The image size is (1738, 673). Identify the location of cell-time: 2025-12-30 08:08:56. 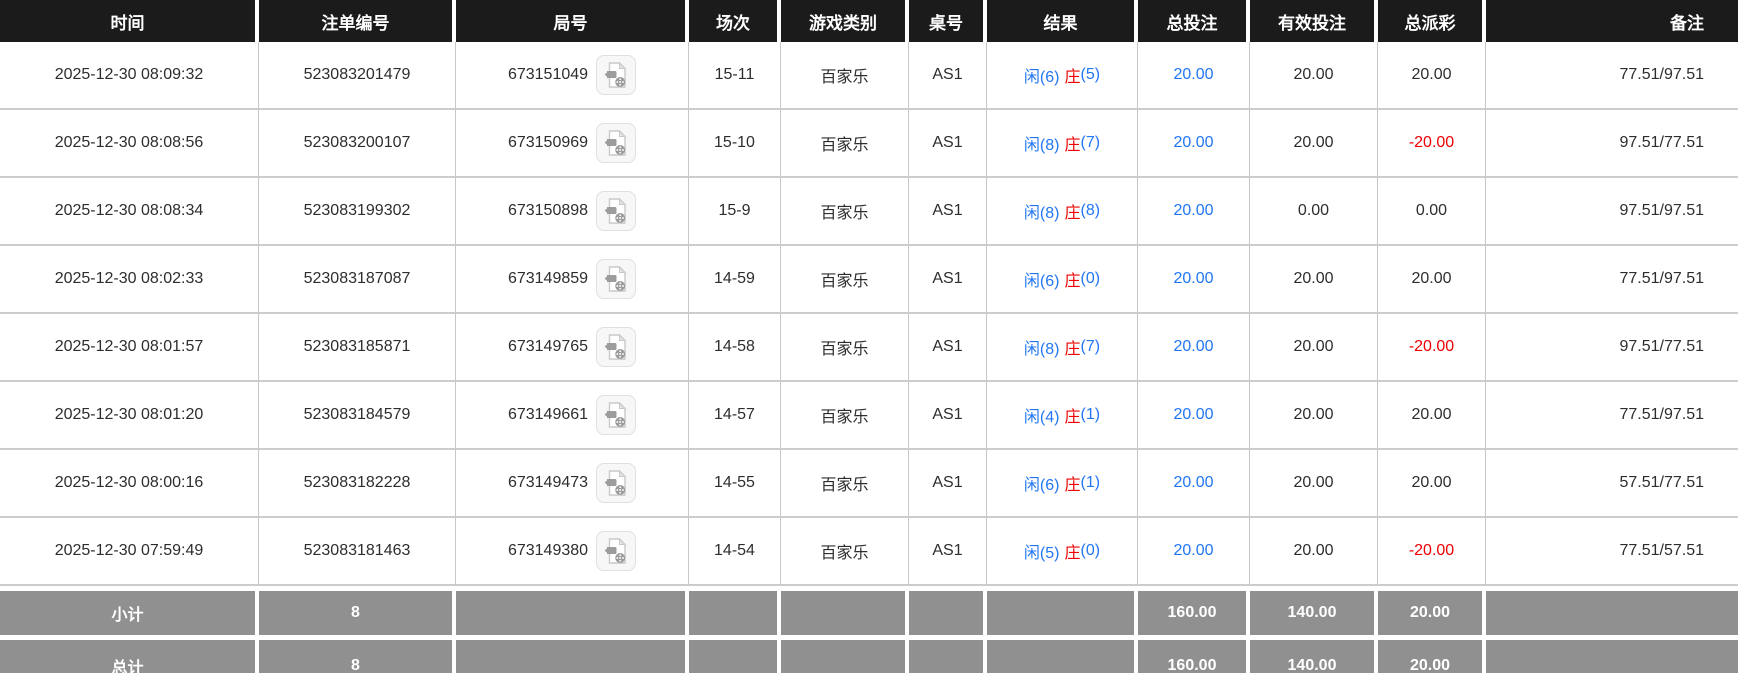
(129, 144).